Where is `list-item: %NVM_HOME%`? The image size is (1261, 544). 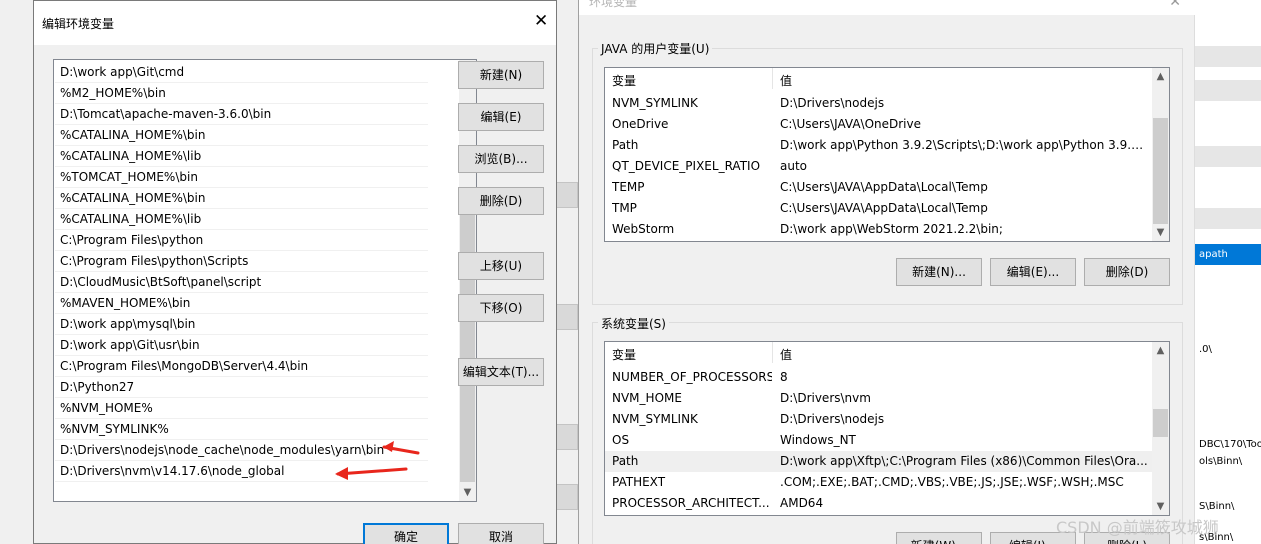
list-item: %NVM_HOME% is located at coordinates (241, 408).